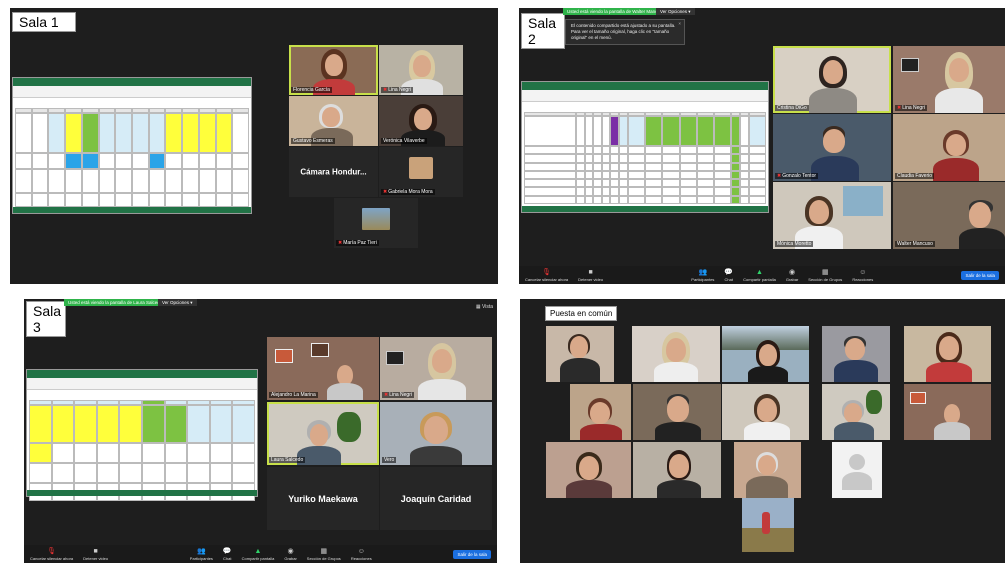 This screenshot has width=1005, height=563. I want to click on video-tile-camera-off: Yuriko Maekawa, so click(323, 498).